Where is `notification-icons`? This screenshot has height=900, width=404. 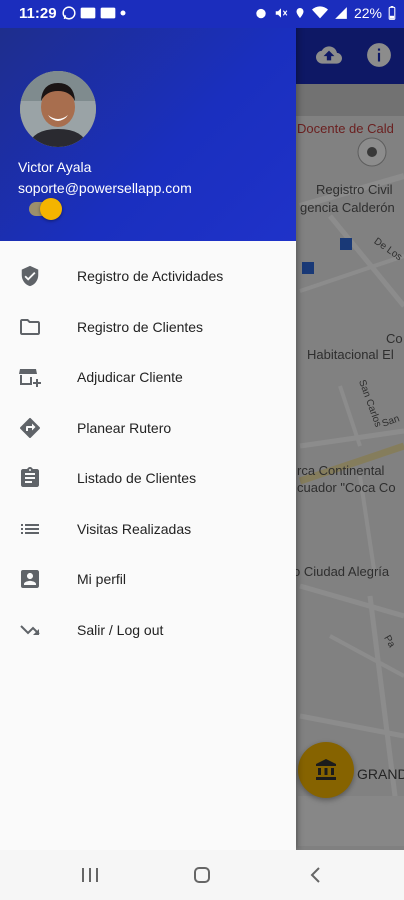 notification-icons is located at coordinates (94, 13).